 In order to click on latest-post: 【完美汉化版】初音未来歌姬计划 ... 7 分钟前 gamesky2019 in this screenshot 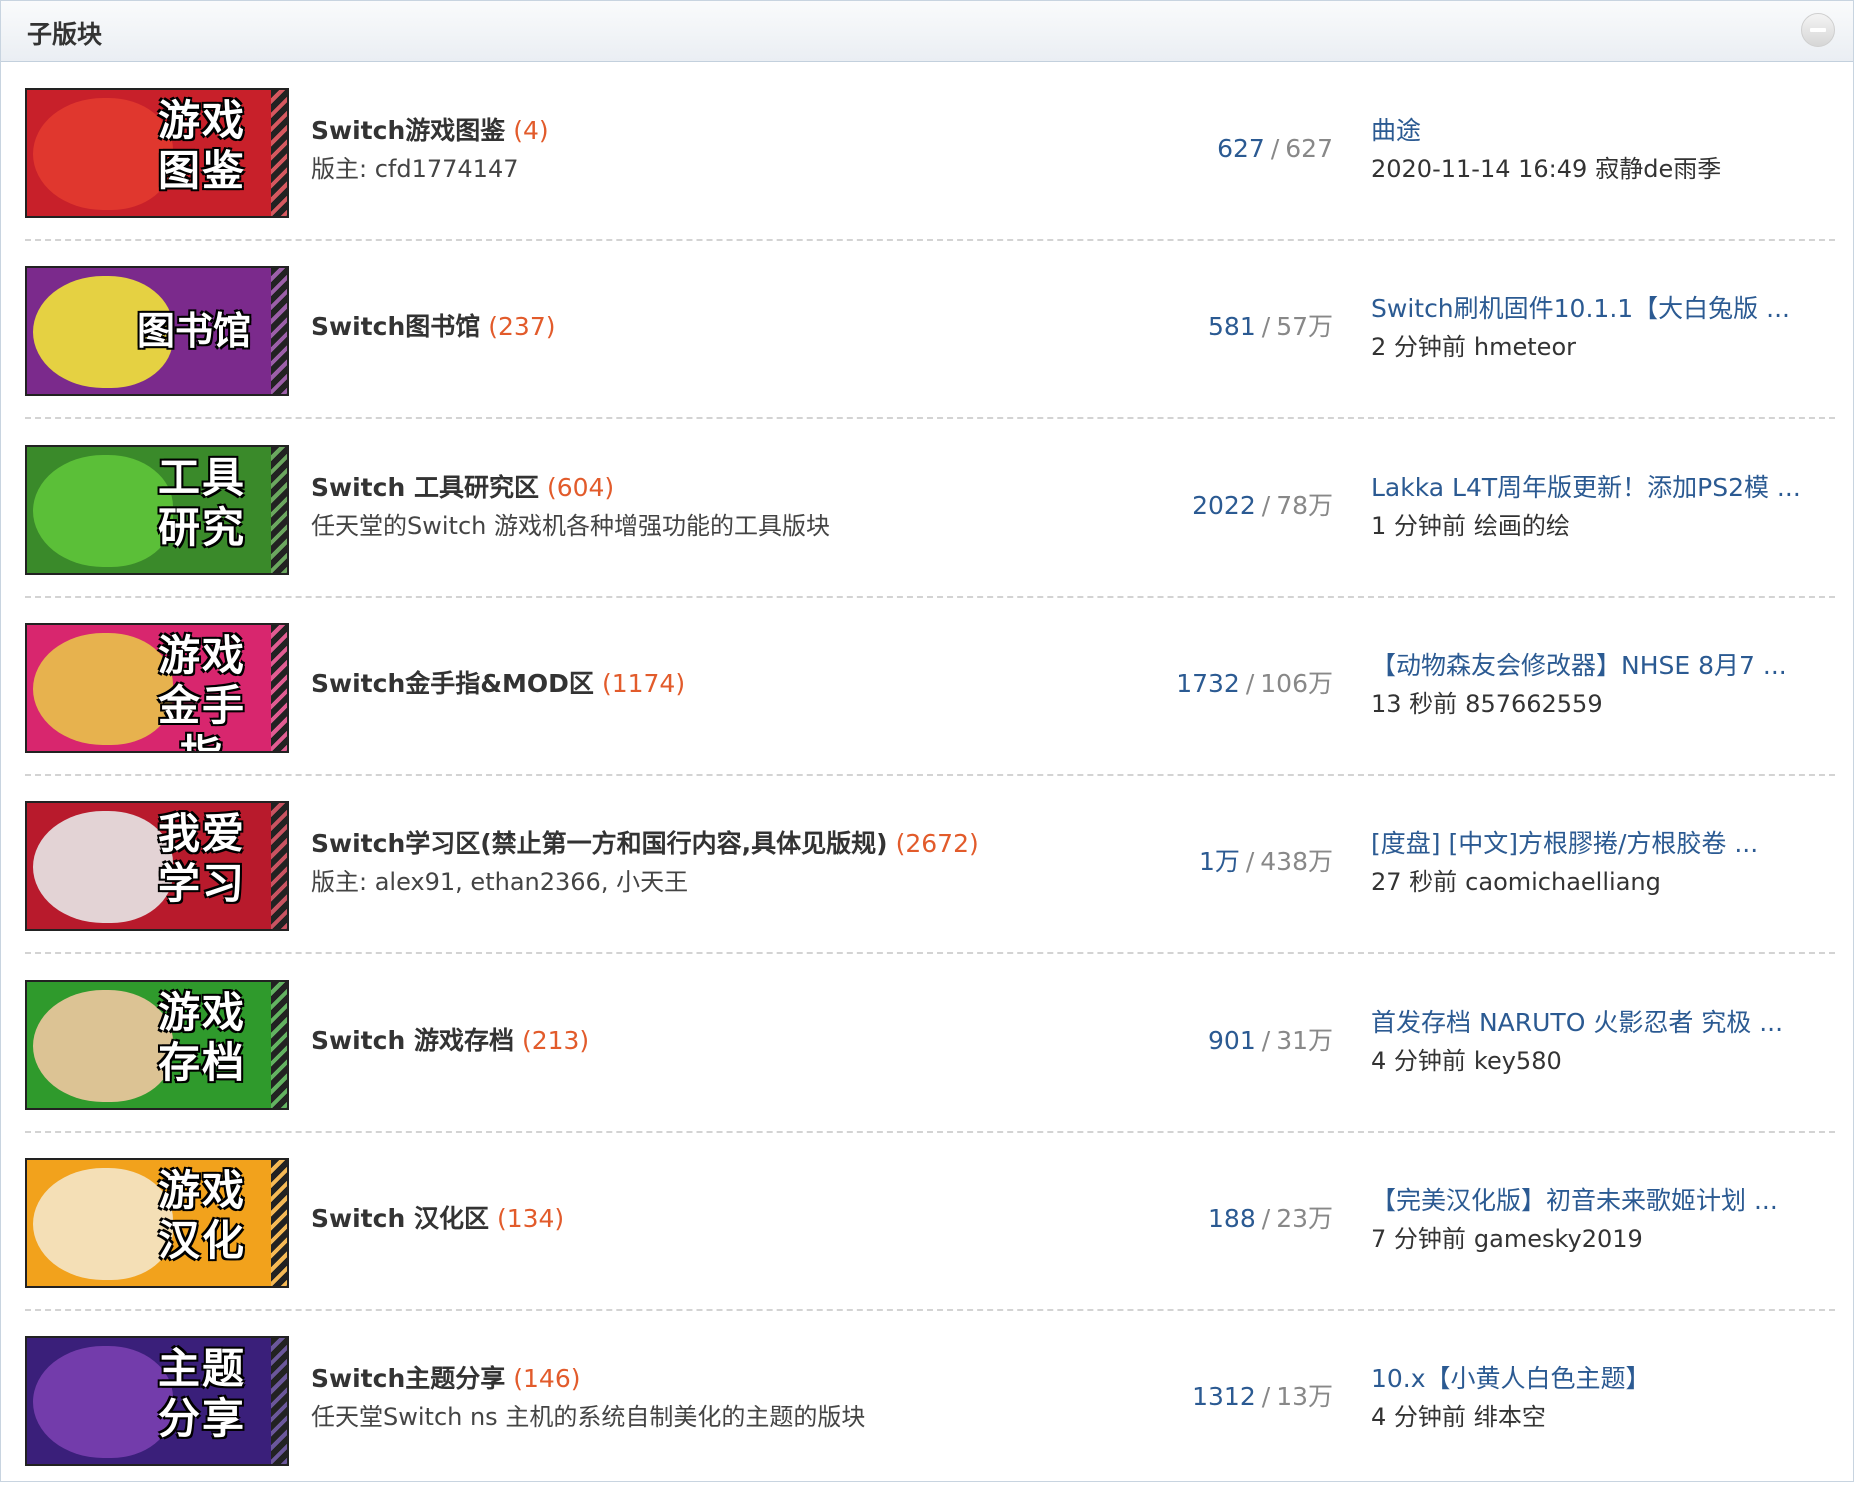, I will do `click(1591, 1220)`.